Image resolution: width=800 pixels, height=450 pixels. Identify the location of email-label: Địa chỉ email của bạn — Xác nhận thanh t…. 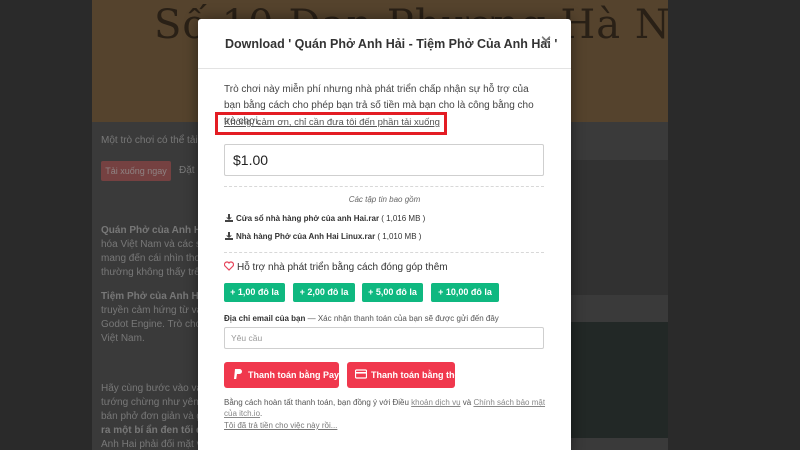
(361, 318).